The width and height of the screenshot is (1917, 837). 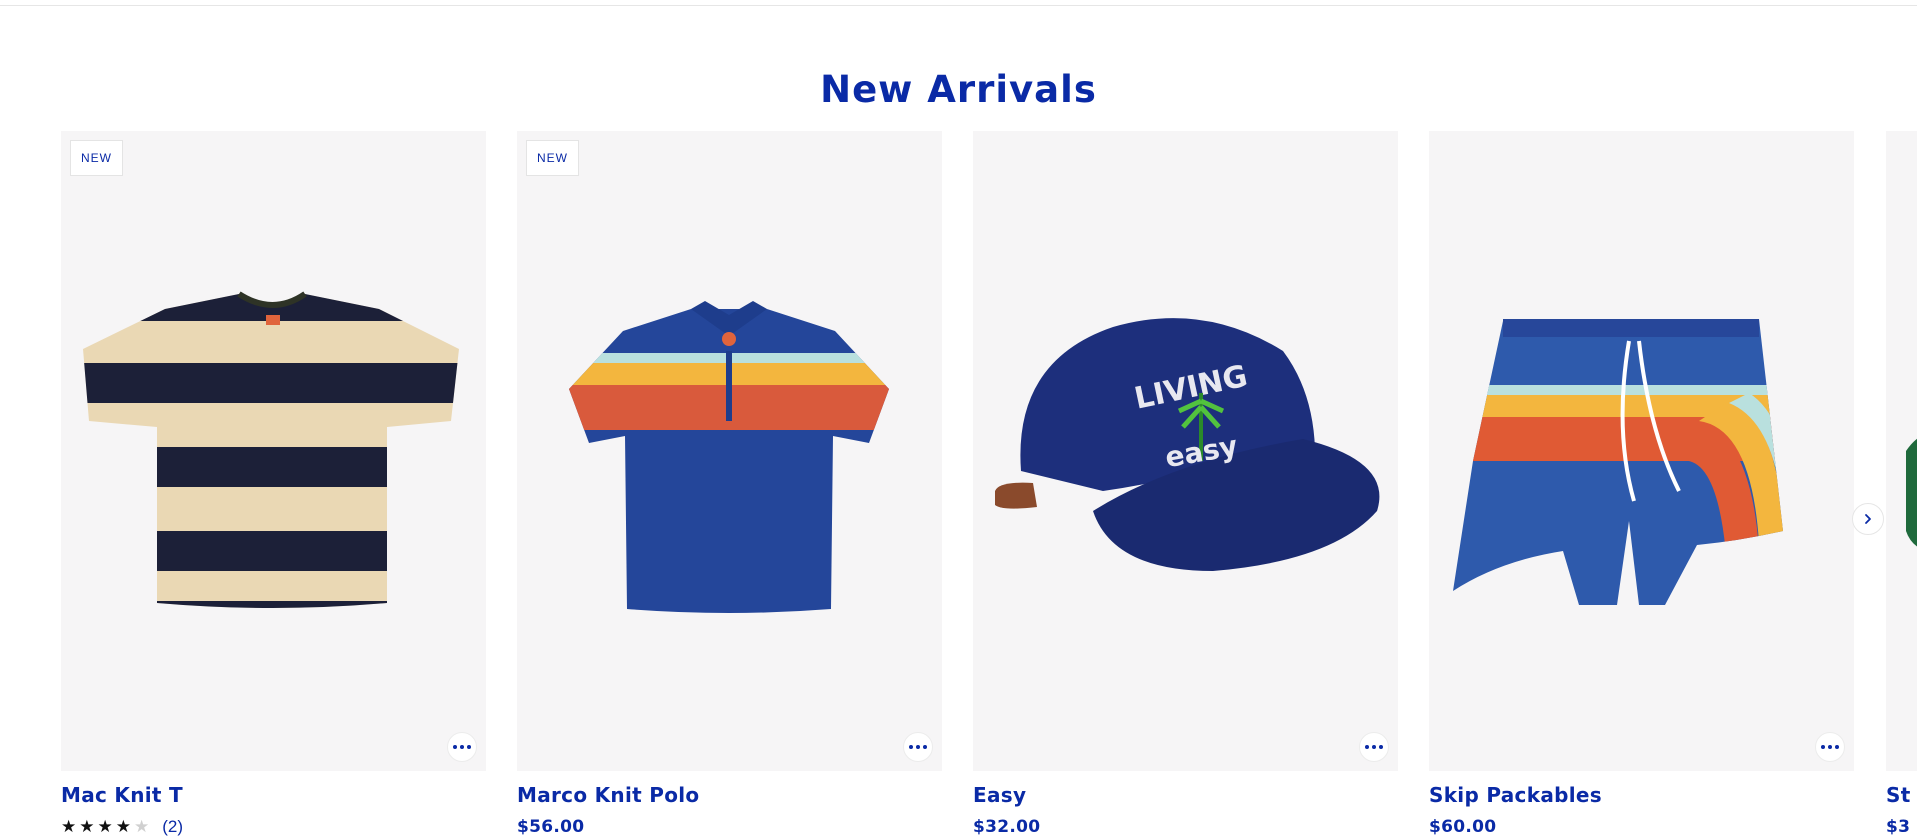 I want to click on green-garment-icon, so click(x=1911, y=492).